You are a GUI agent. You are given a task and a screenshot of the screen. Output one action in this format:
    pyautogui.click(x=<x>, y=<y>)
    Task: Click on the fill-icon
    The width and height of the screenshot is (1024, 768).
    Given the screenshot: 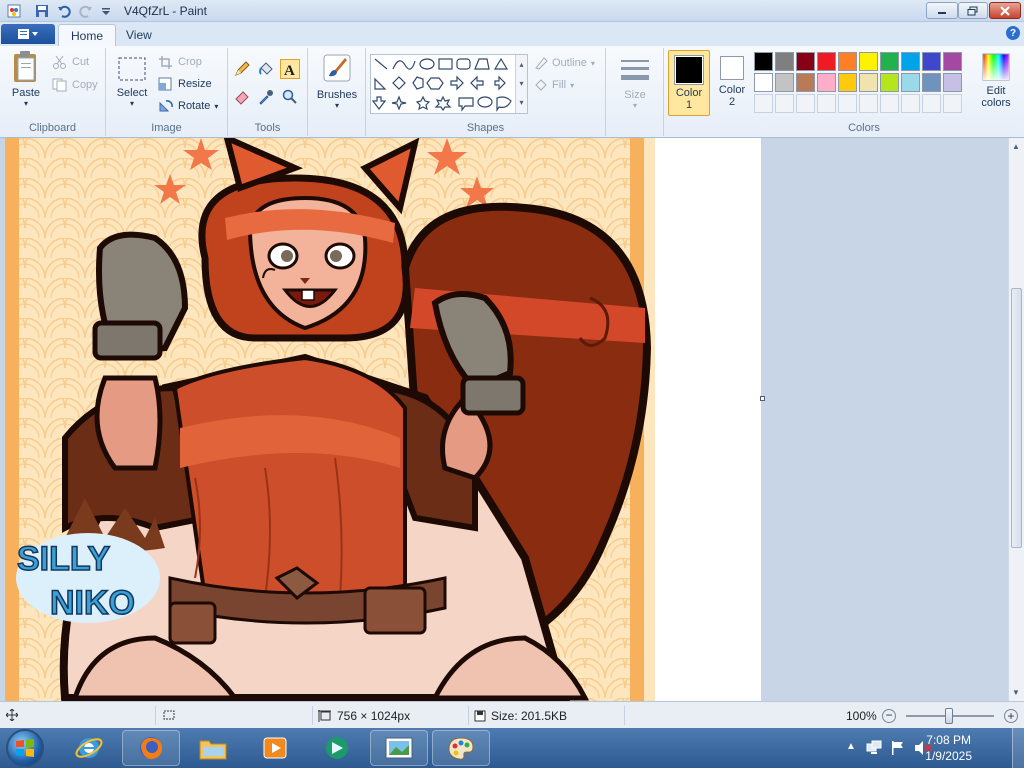 What is the action you would take?
    pyautogui.click(x=541, y=85)
    